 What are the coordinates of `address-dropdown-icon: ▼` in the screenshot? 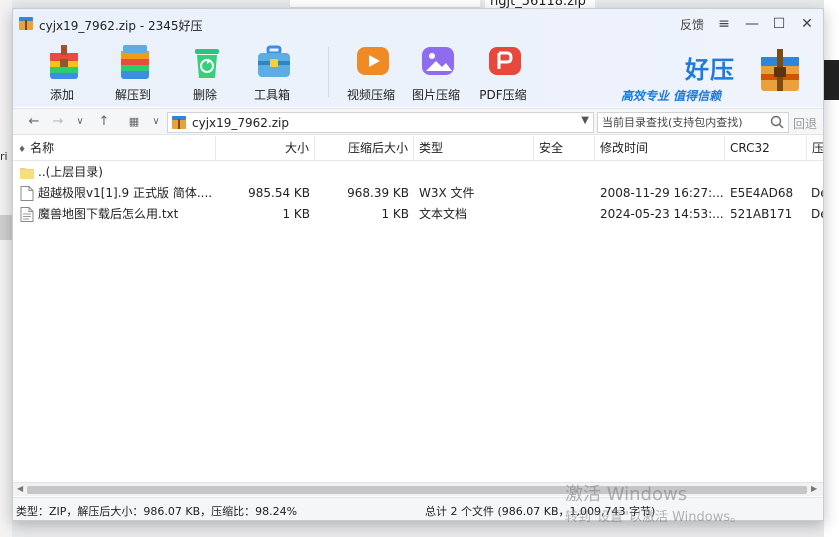 It's located at (585, 120).